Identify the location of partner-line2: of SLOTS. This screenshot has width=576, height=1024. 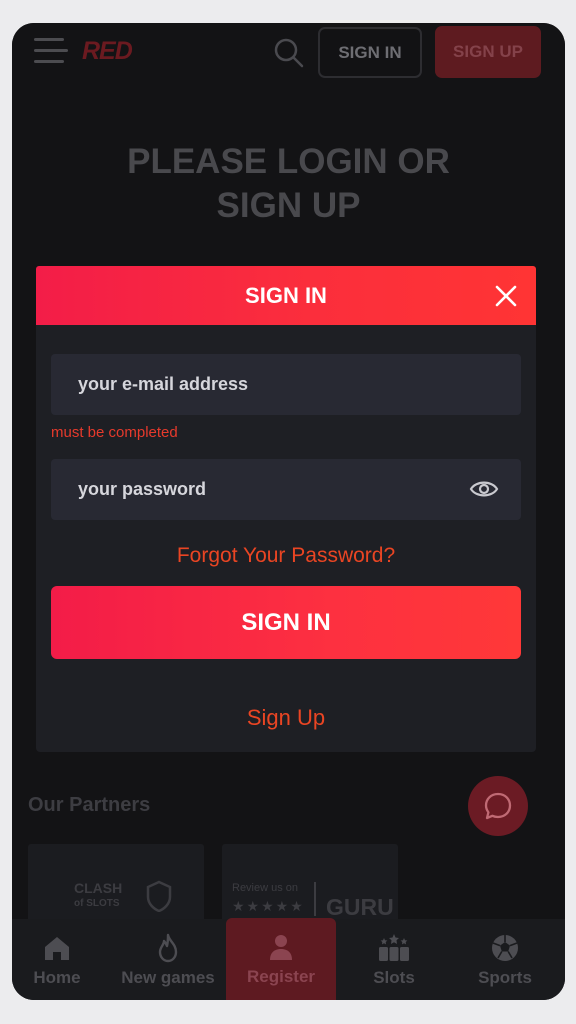
(97, 903).